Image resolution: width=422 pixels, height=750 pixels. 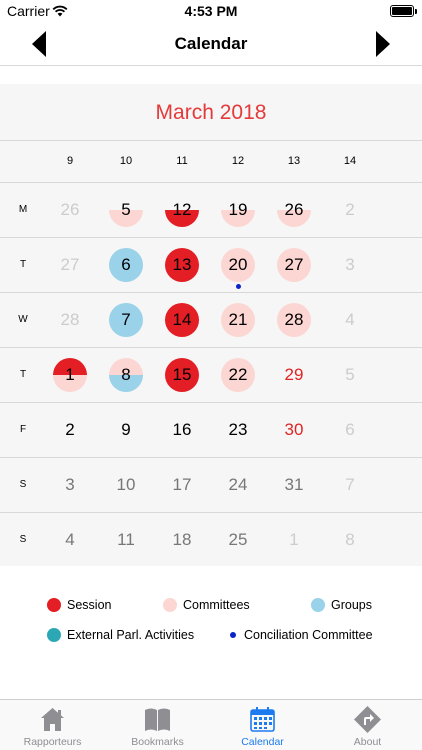 What do you see at coordinates (211, 430) in the screenshot?
I see `calendar-day-row: F 2 9 16 23 30 6` at bounding box center [211, 430].